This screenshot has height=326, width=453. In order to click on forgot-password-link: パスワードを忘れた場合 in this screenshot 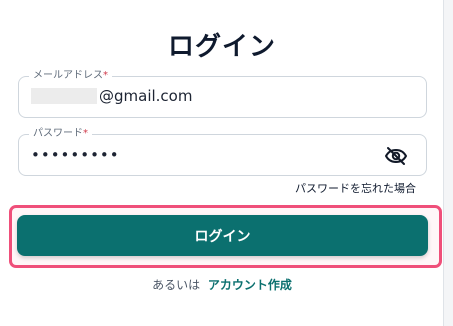, I will do `click(355, 188)`.